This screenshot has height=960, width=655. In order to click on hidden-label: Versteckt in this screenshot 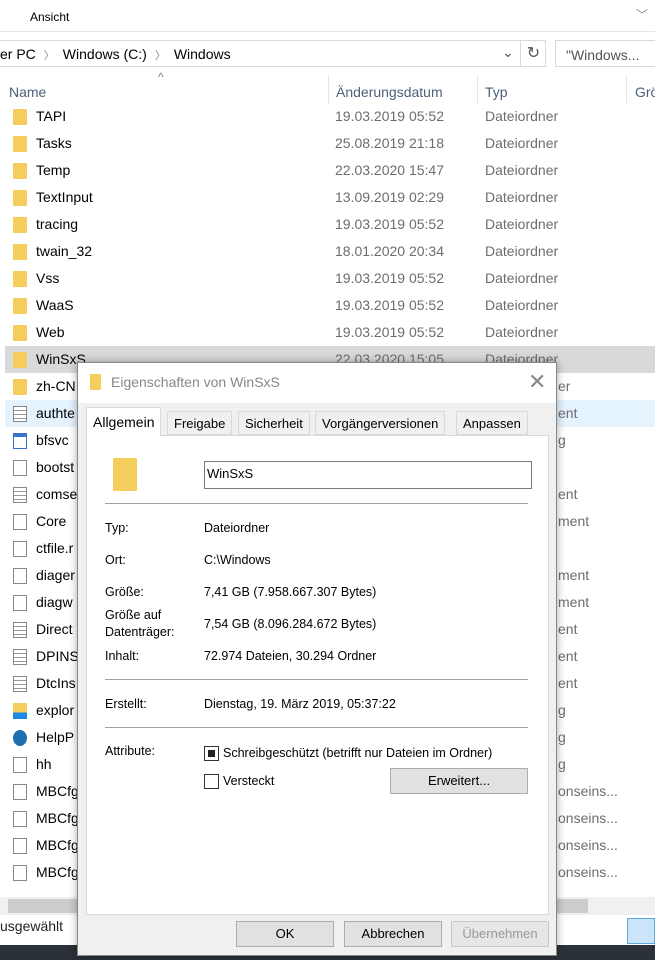, I will do `click(248, 781)`.